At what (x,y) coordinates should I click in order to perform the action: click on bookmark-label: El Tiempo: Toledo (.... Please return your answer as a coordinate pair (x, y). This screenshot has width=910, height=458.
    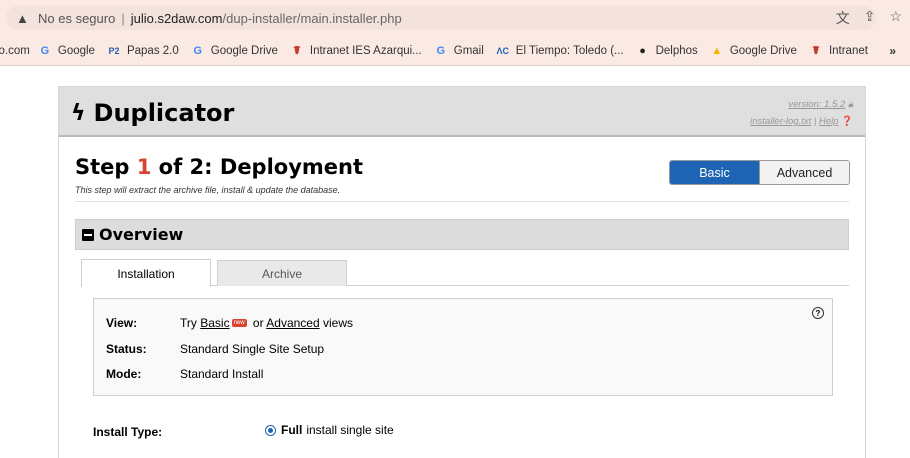
    Looking at the image, I should click on (569, 50).